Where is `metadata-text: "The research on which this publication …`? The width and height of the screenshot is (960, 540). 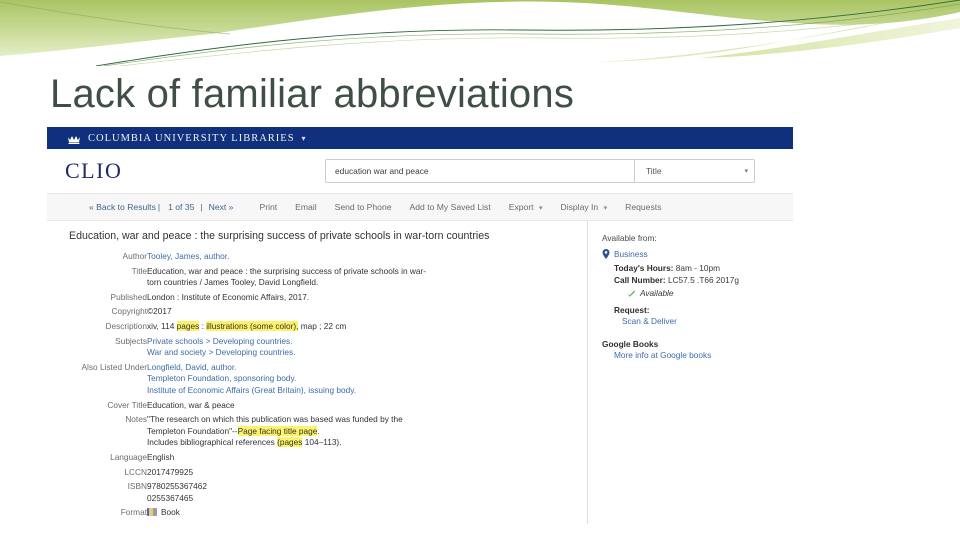 metadata-text: "The research on which this publication … is located at coordinates (275, 419).